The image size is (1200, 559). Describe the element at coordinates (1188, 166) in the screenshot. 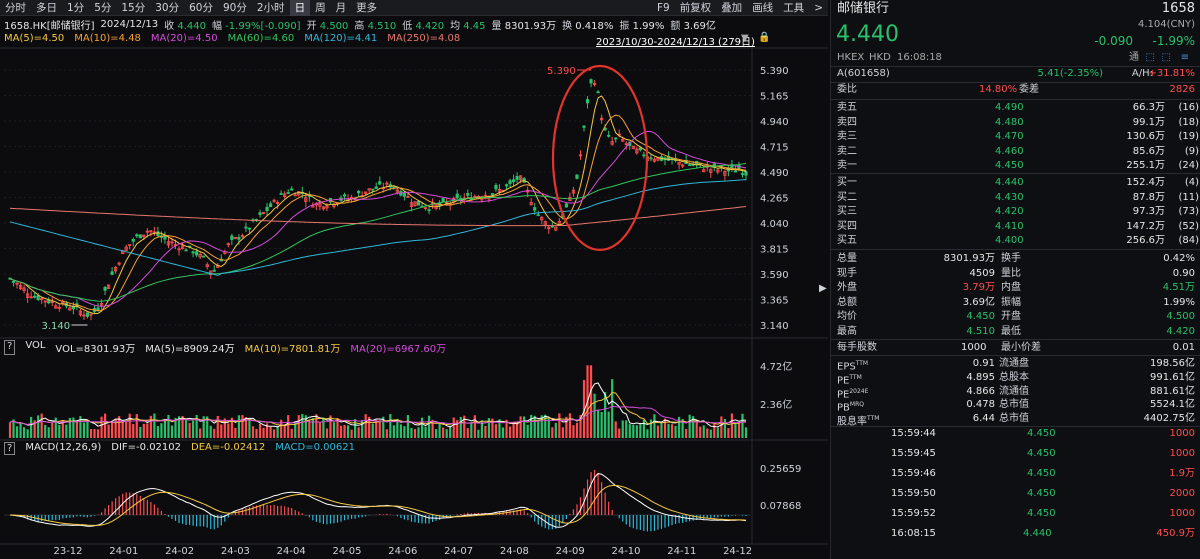

I see `book-count: (24)` at that location.